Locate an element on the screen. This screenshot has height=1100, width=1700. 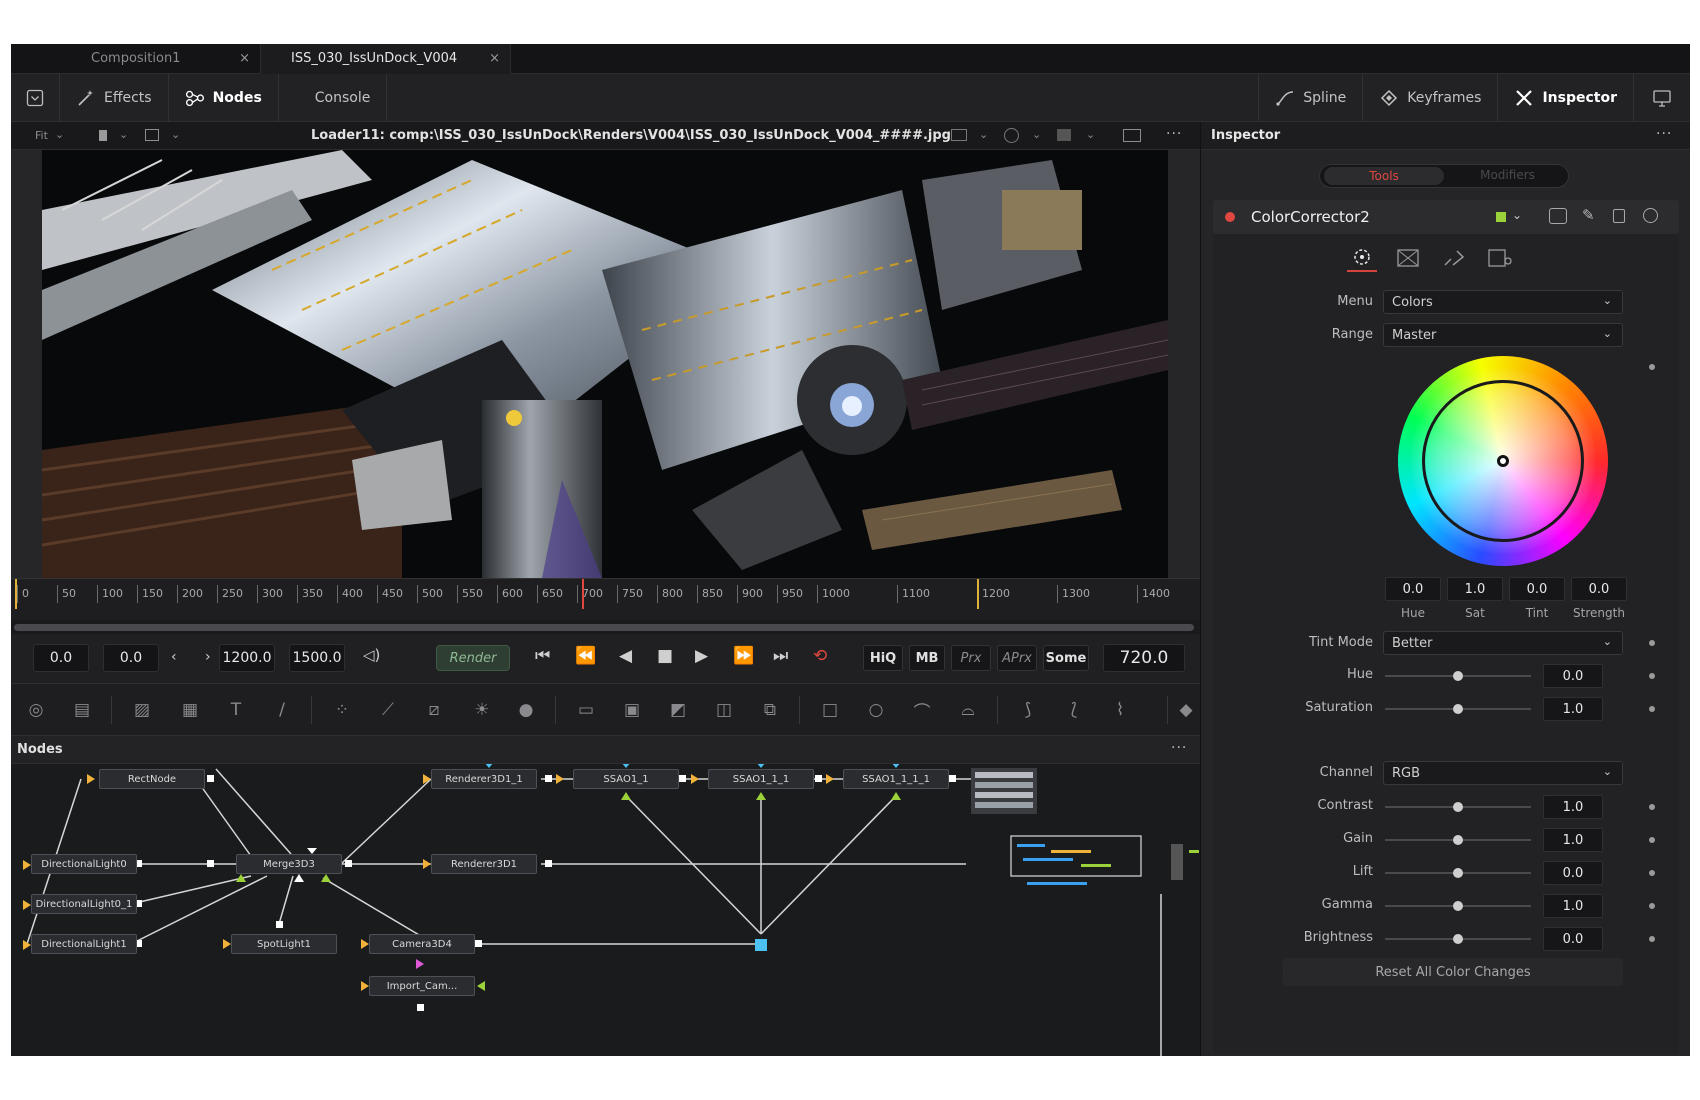
colors-subtab is located at coordinates (1362, 258).